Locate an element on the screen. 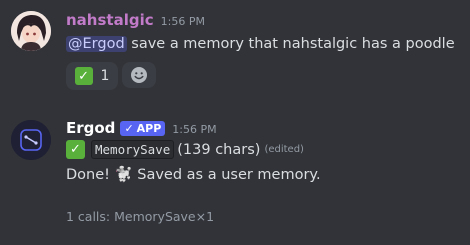  edited-label: (edited) is located at coordinates (284, 149).